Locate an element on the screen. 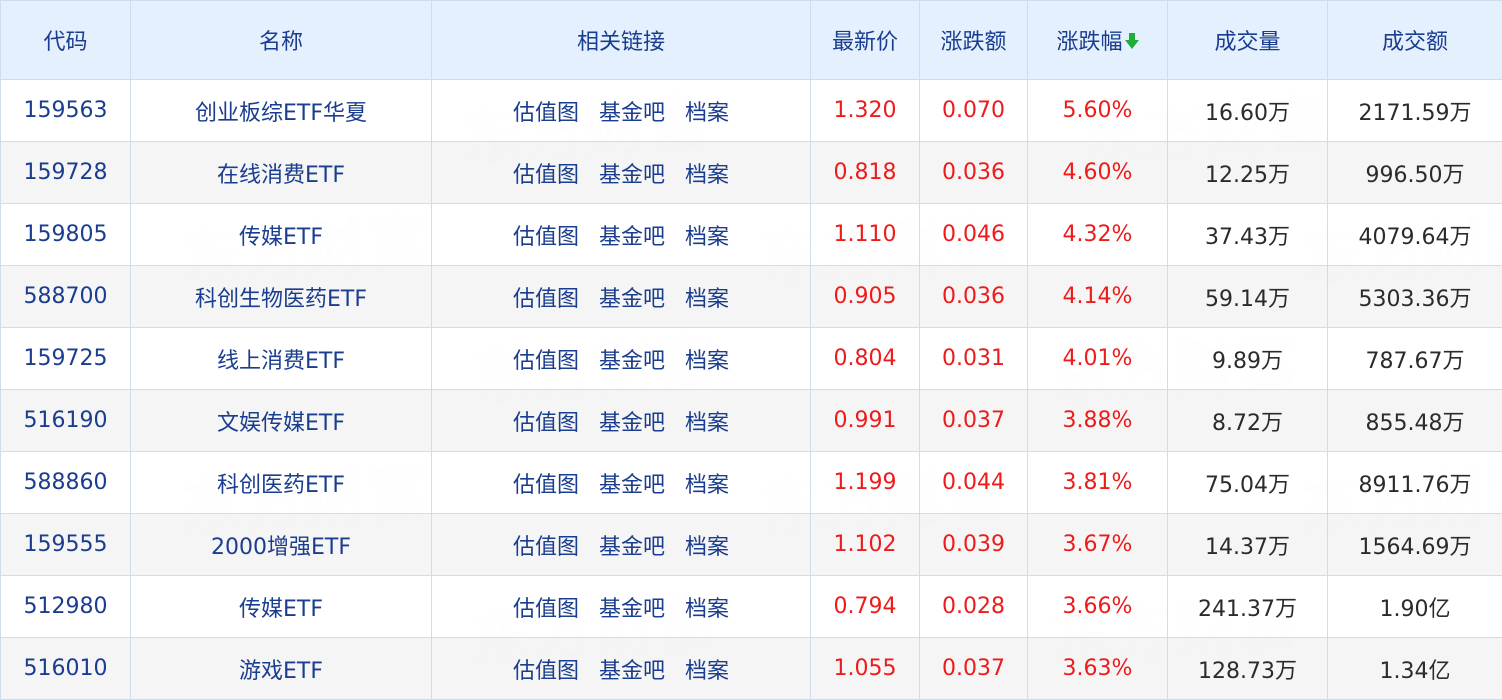 The width and height of the screenshot is (1502, 700). fund-name-link: 游戏ETF is located at coordinates (281, 669).